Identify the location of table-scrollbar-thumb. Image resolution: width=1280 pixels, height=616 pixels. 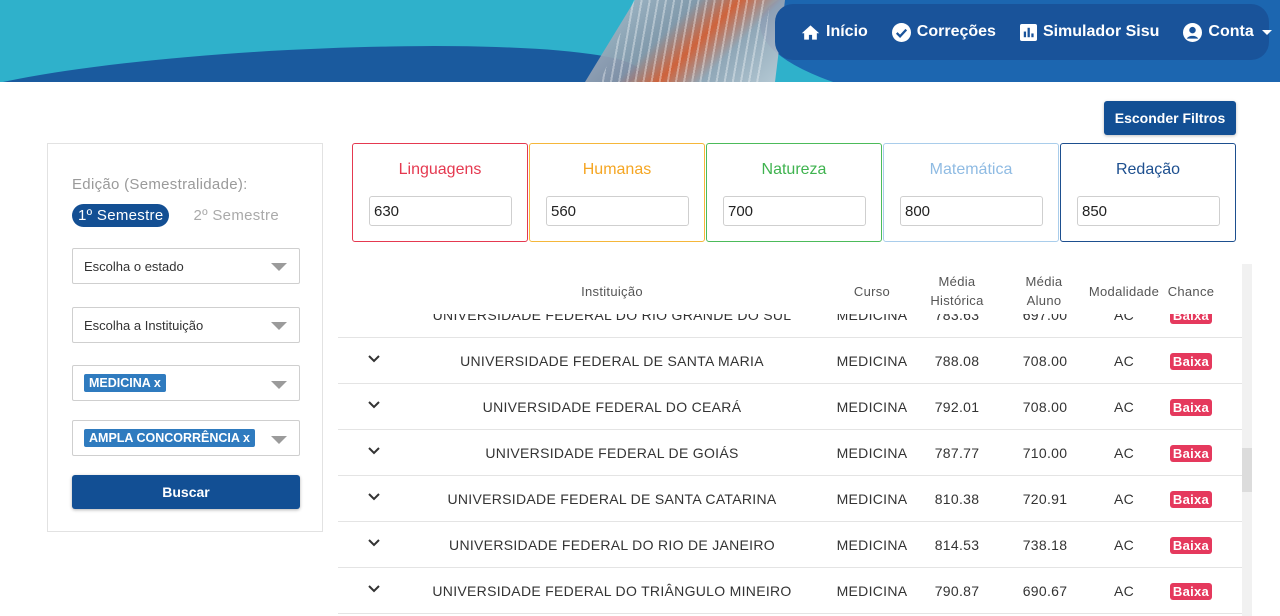
(1247, 470).